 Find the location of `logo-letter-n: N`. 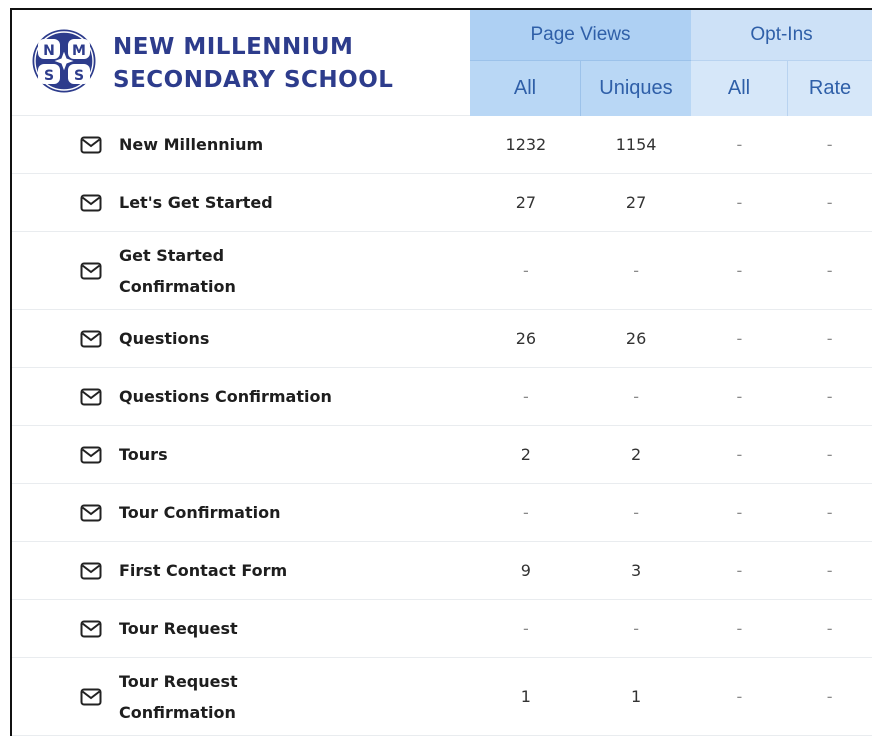

logo-letter-n: N is located at coordinates (49, 51).